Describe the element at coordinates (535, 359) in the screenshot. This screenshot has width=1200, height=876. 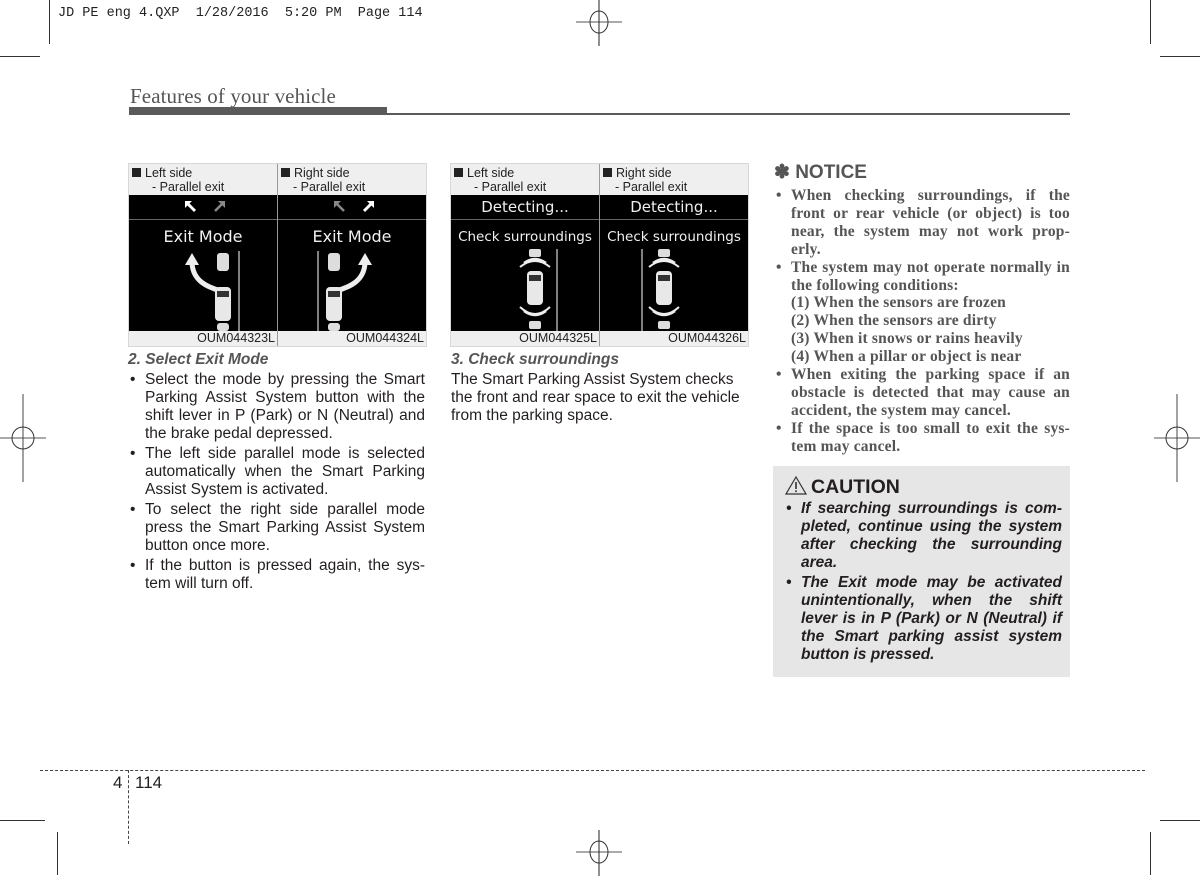
I see `section-heading: 3. Check surroundings` at that location.